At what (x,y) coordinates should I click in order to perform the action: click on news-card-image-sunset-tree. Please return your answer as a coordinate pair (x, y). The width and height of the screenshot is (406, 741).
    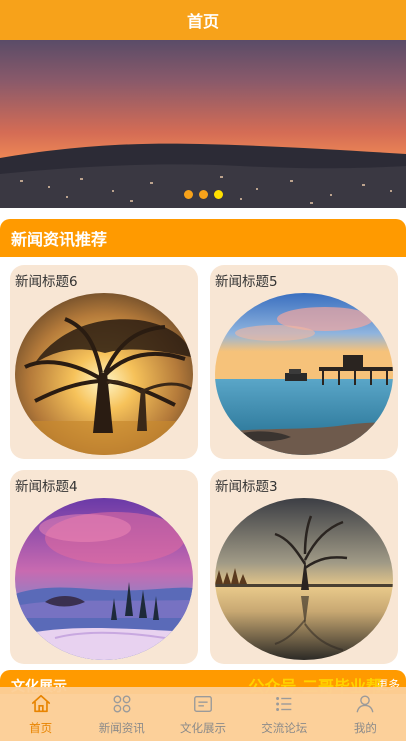
    Looking at the image, I should click on (104, 374).